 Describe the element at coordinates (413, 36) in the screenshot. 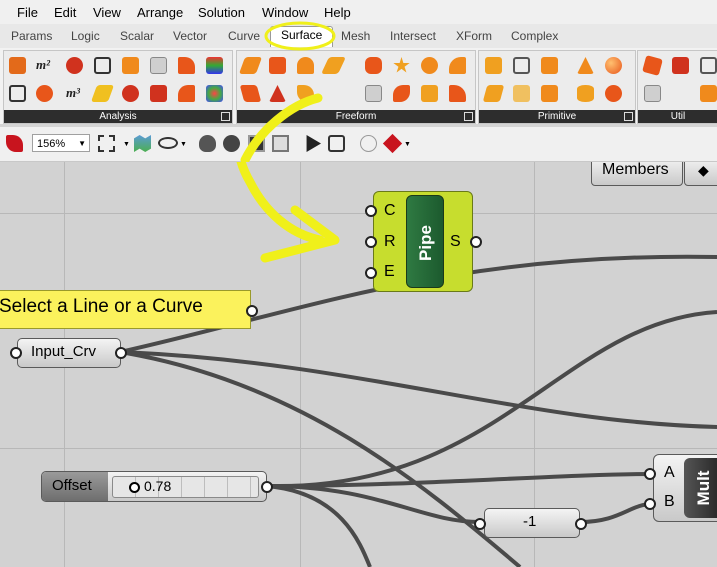

I see `tab-intersect: Intersect` at that location.